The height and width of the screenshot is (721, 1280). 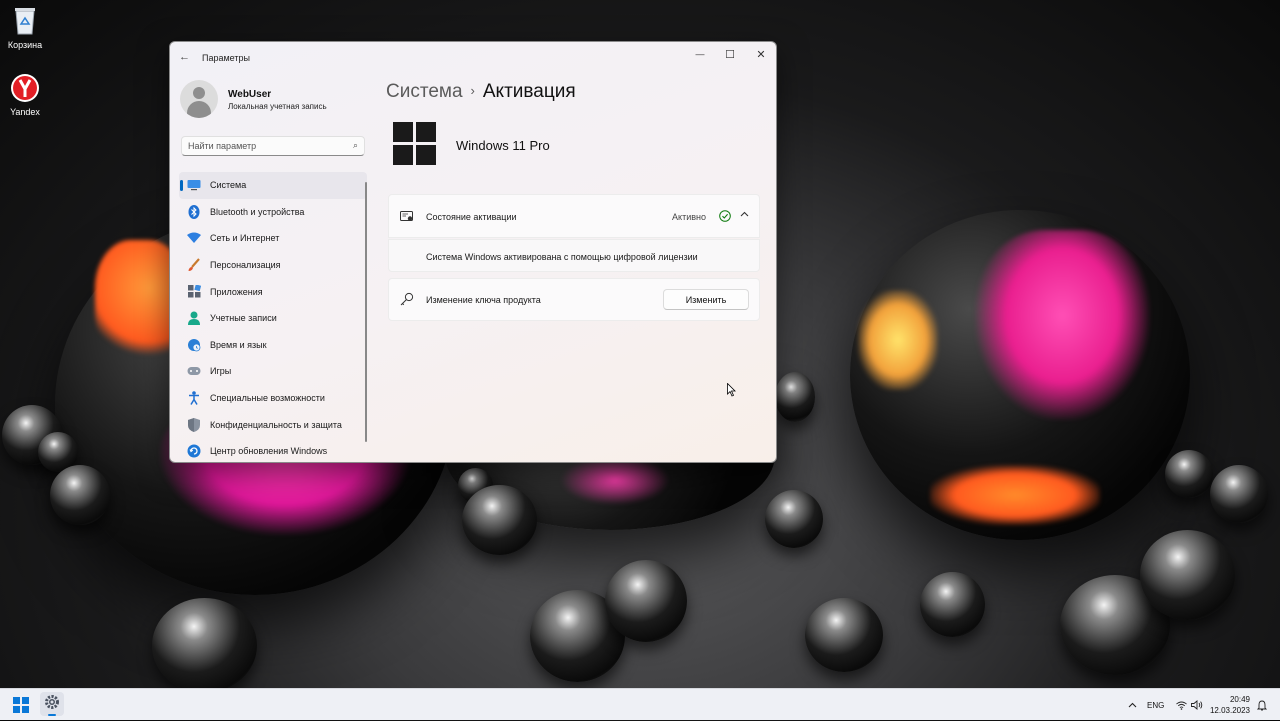 I want to click on change-product-key-button: Изменить, so click(x=706, y=299).